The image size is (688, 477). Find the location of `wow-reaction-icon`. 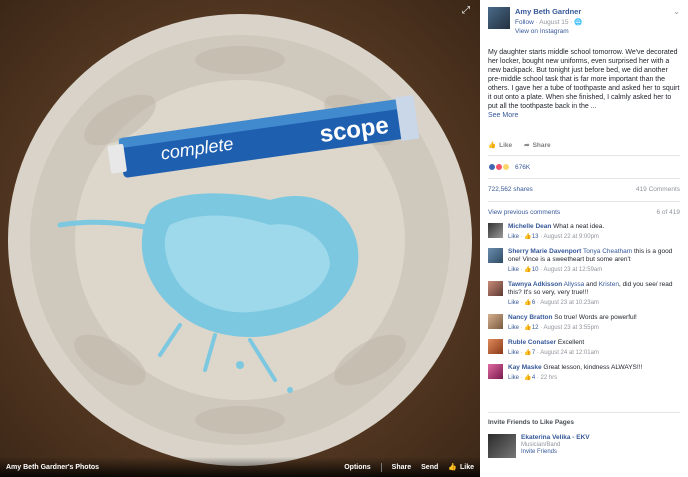

wow-reaction-icon is located at coordinates (506, 167).